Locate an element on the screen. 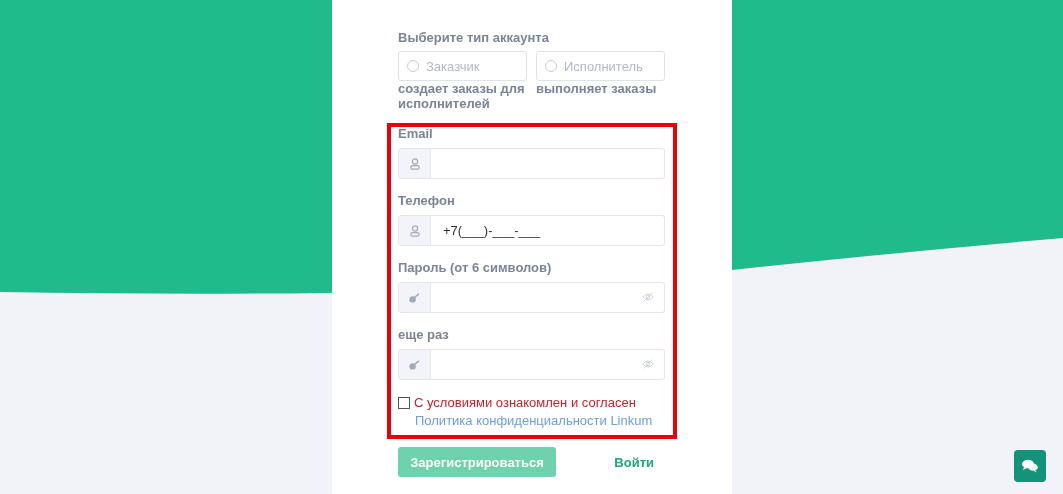 Image resolution: width=1063 pixels, height=494 pixels. agreement-label: С условиями ознакомлен и согласен is located at coordinates (525, 403).